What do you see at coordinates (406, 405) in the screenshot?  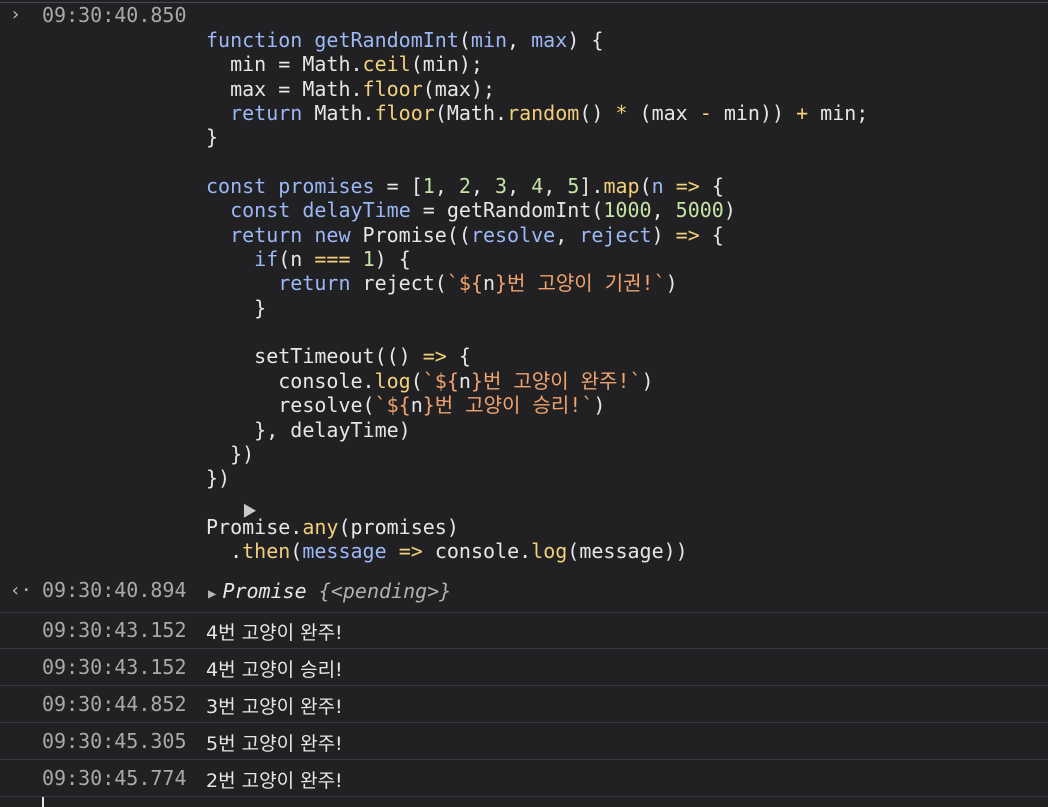 I see `code-line: resolve(`${n}번 고양이 승리!`)` at bounding box center [406, 405].